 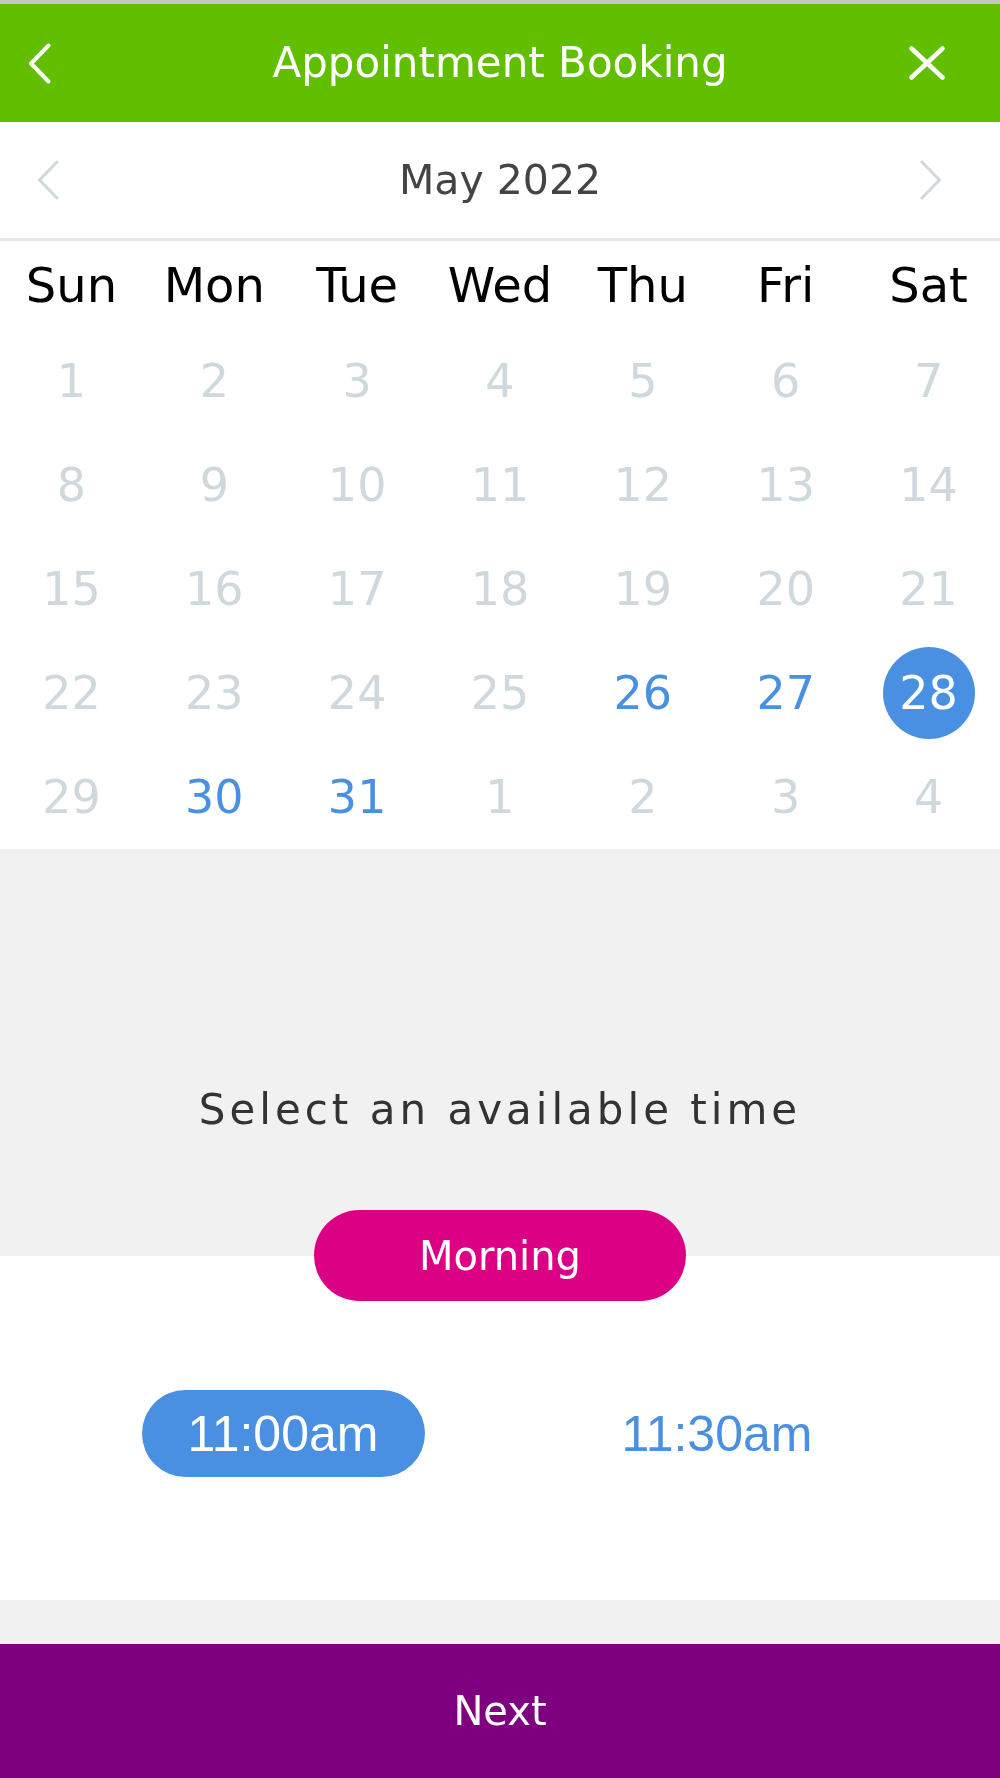 What do you see at coordinates (717, 1433) in the screenshot?
I see `time-slot: 11:30am` at bounding box center [717, 1433].